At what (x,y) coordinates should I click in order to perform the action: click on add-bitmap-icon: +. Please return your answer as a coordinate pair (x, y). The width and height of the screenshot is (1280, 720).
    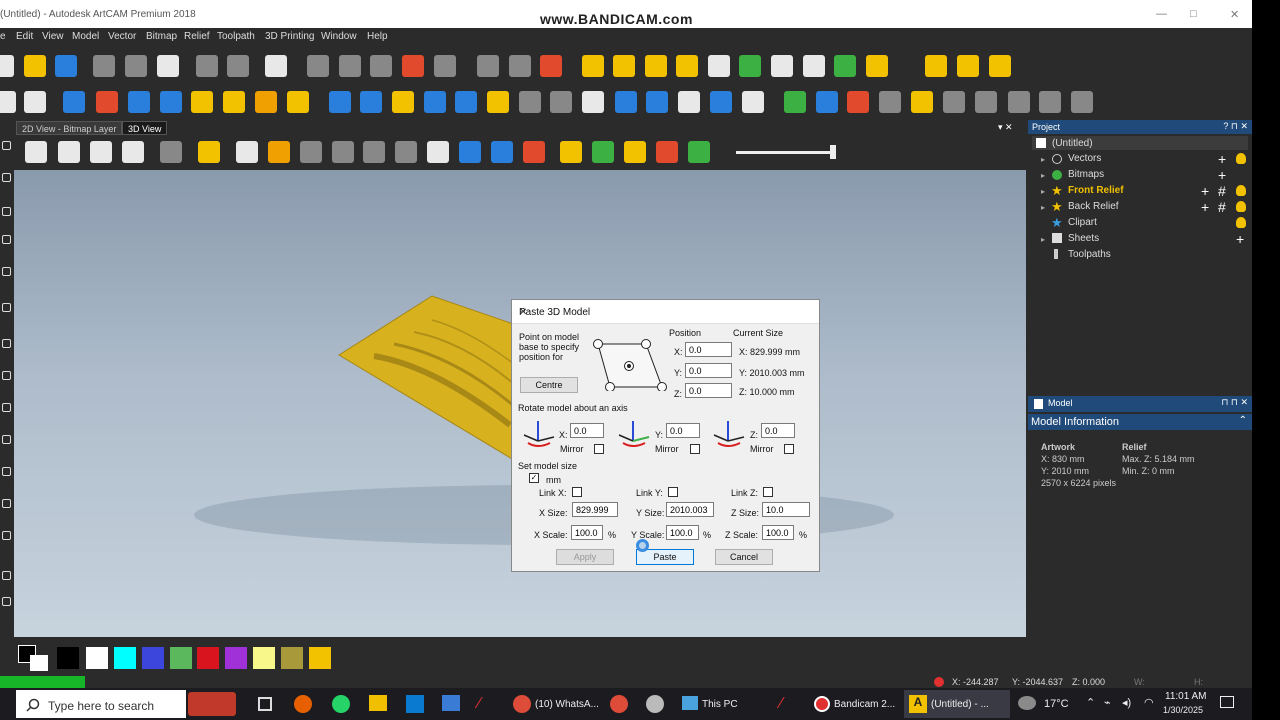
    Looking at the image, I should click on (1222, 175).